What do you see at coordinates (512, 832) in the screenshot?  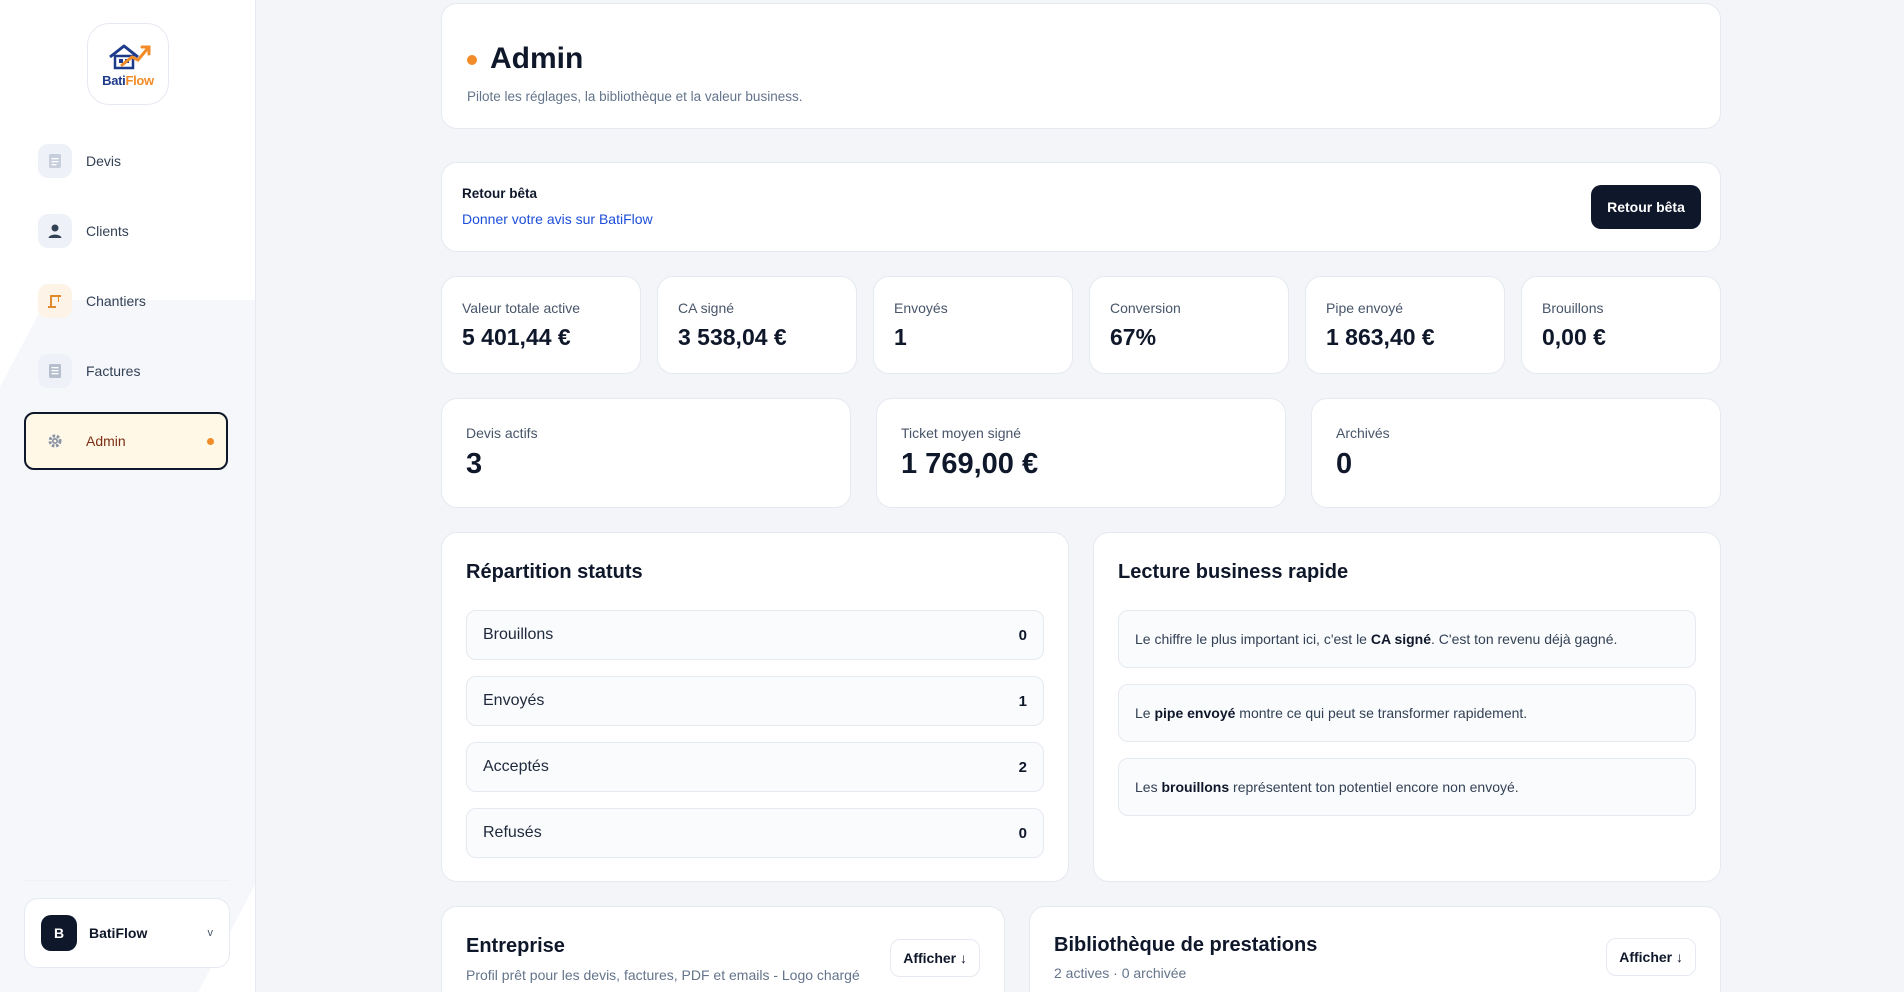 I see `status-name: Refusés` at bounding box center [512, 832].